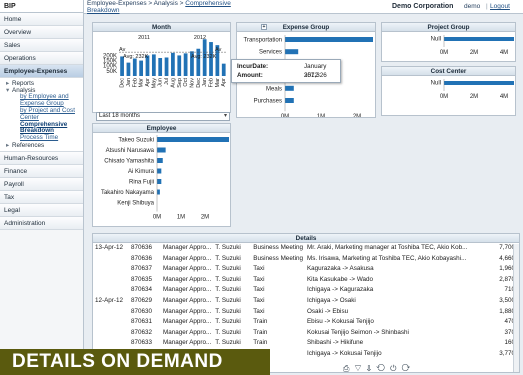 This screenshot has height=375, width=523. What do you see at coordinates (41, 224) in the screenshot?
I see `sidebar-item-administration: Administration` at bounding box center [41, 224].